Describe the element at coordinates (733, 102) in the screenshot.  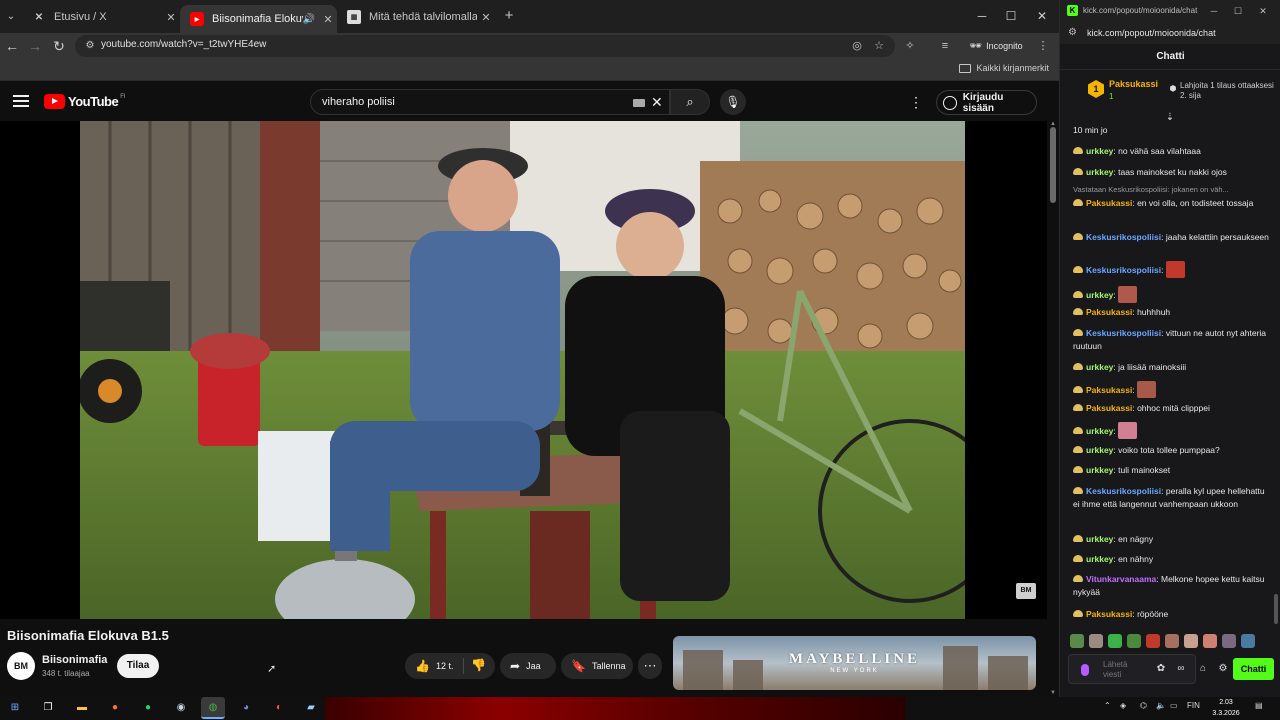
I see `voice-search-button: 🎙` at that location.